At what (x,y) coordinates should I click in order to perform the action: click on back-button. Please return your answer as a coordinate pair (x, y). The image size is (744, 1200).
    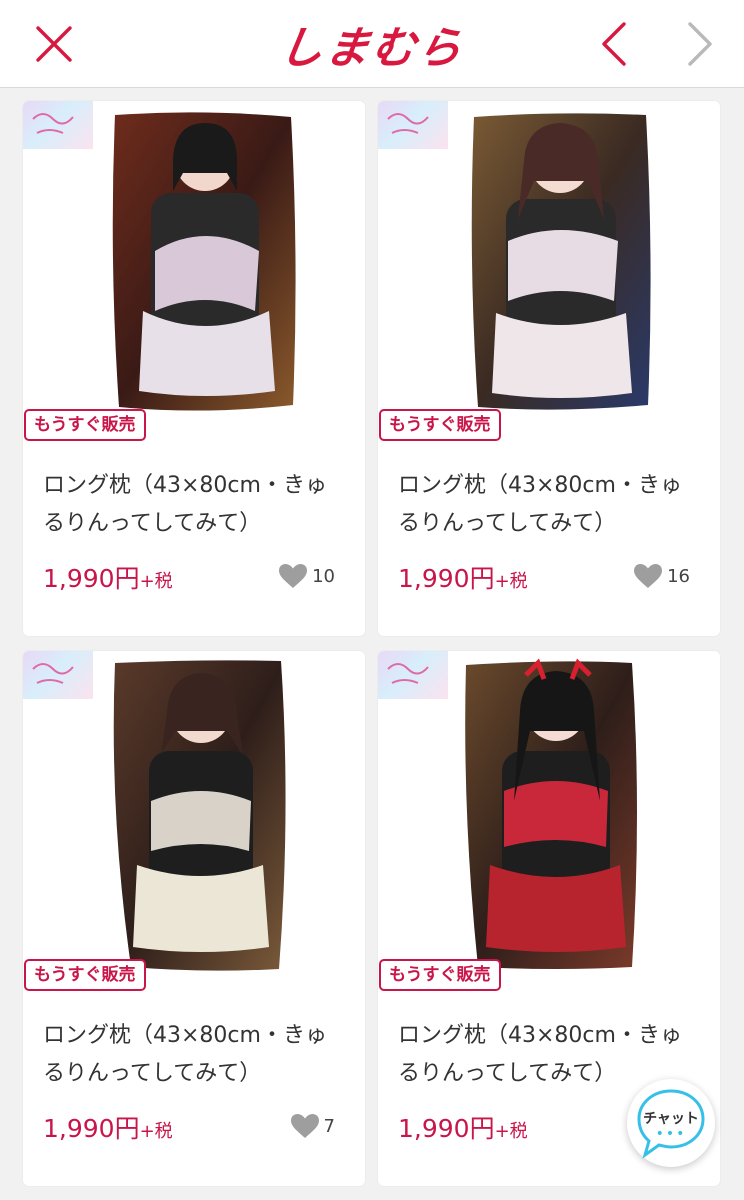
    Looking at the image, I should click on (614, 44).